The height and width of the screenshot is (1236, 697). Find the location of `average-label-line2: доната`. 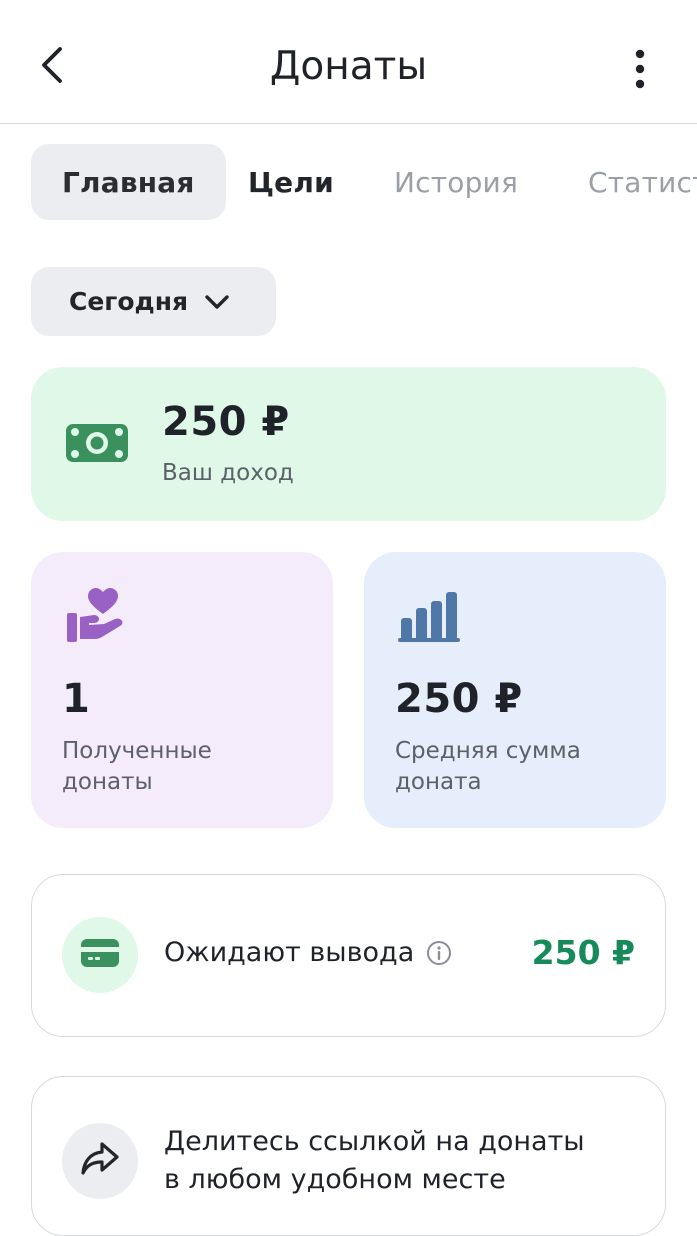

average-label-line2: доната is located at coordinates (438, 782).